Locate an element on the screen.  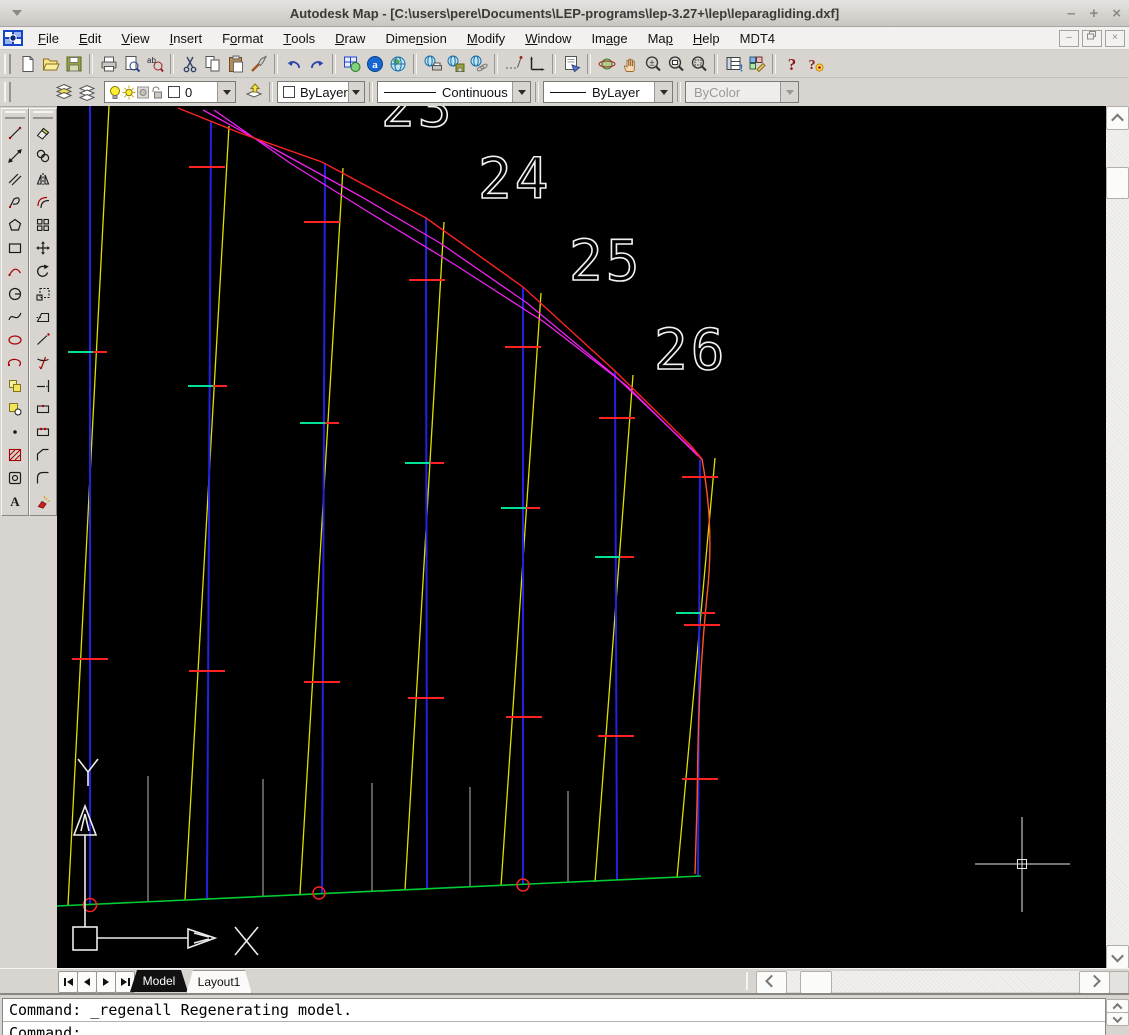
polygon-tool is located at coordinates (15, 224).